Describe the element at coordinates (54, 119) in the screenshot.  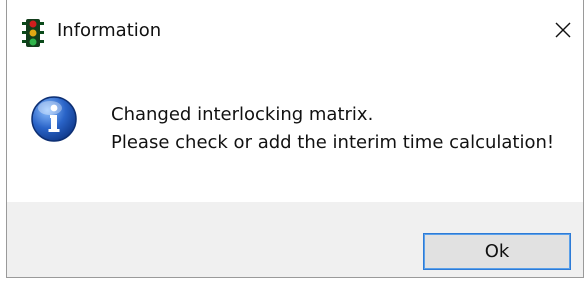
I see `info-icon` at that location.